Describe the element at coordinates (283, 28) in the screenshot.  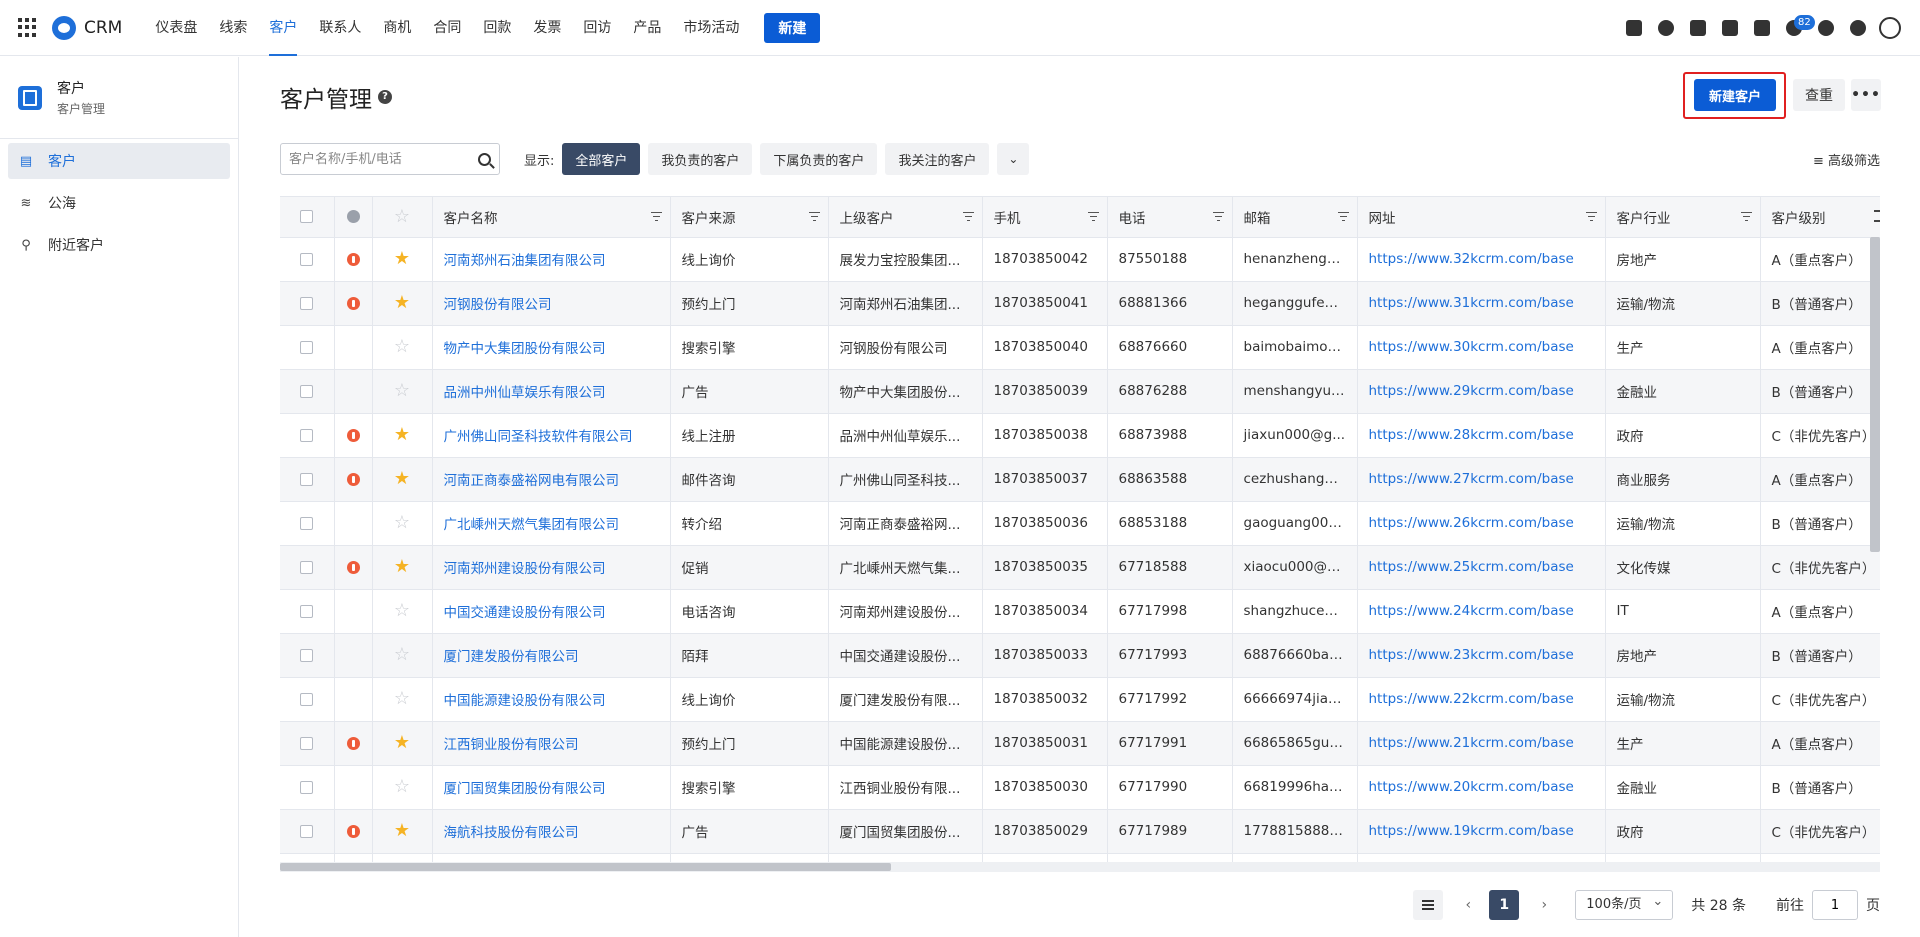
I see `nav-item-customers: 客户` at that location.